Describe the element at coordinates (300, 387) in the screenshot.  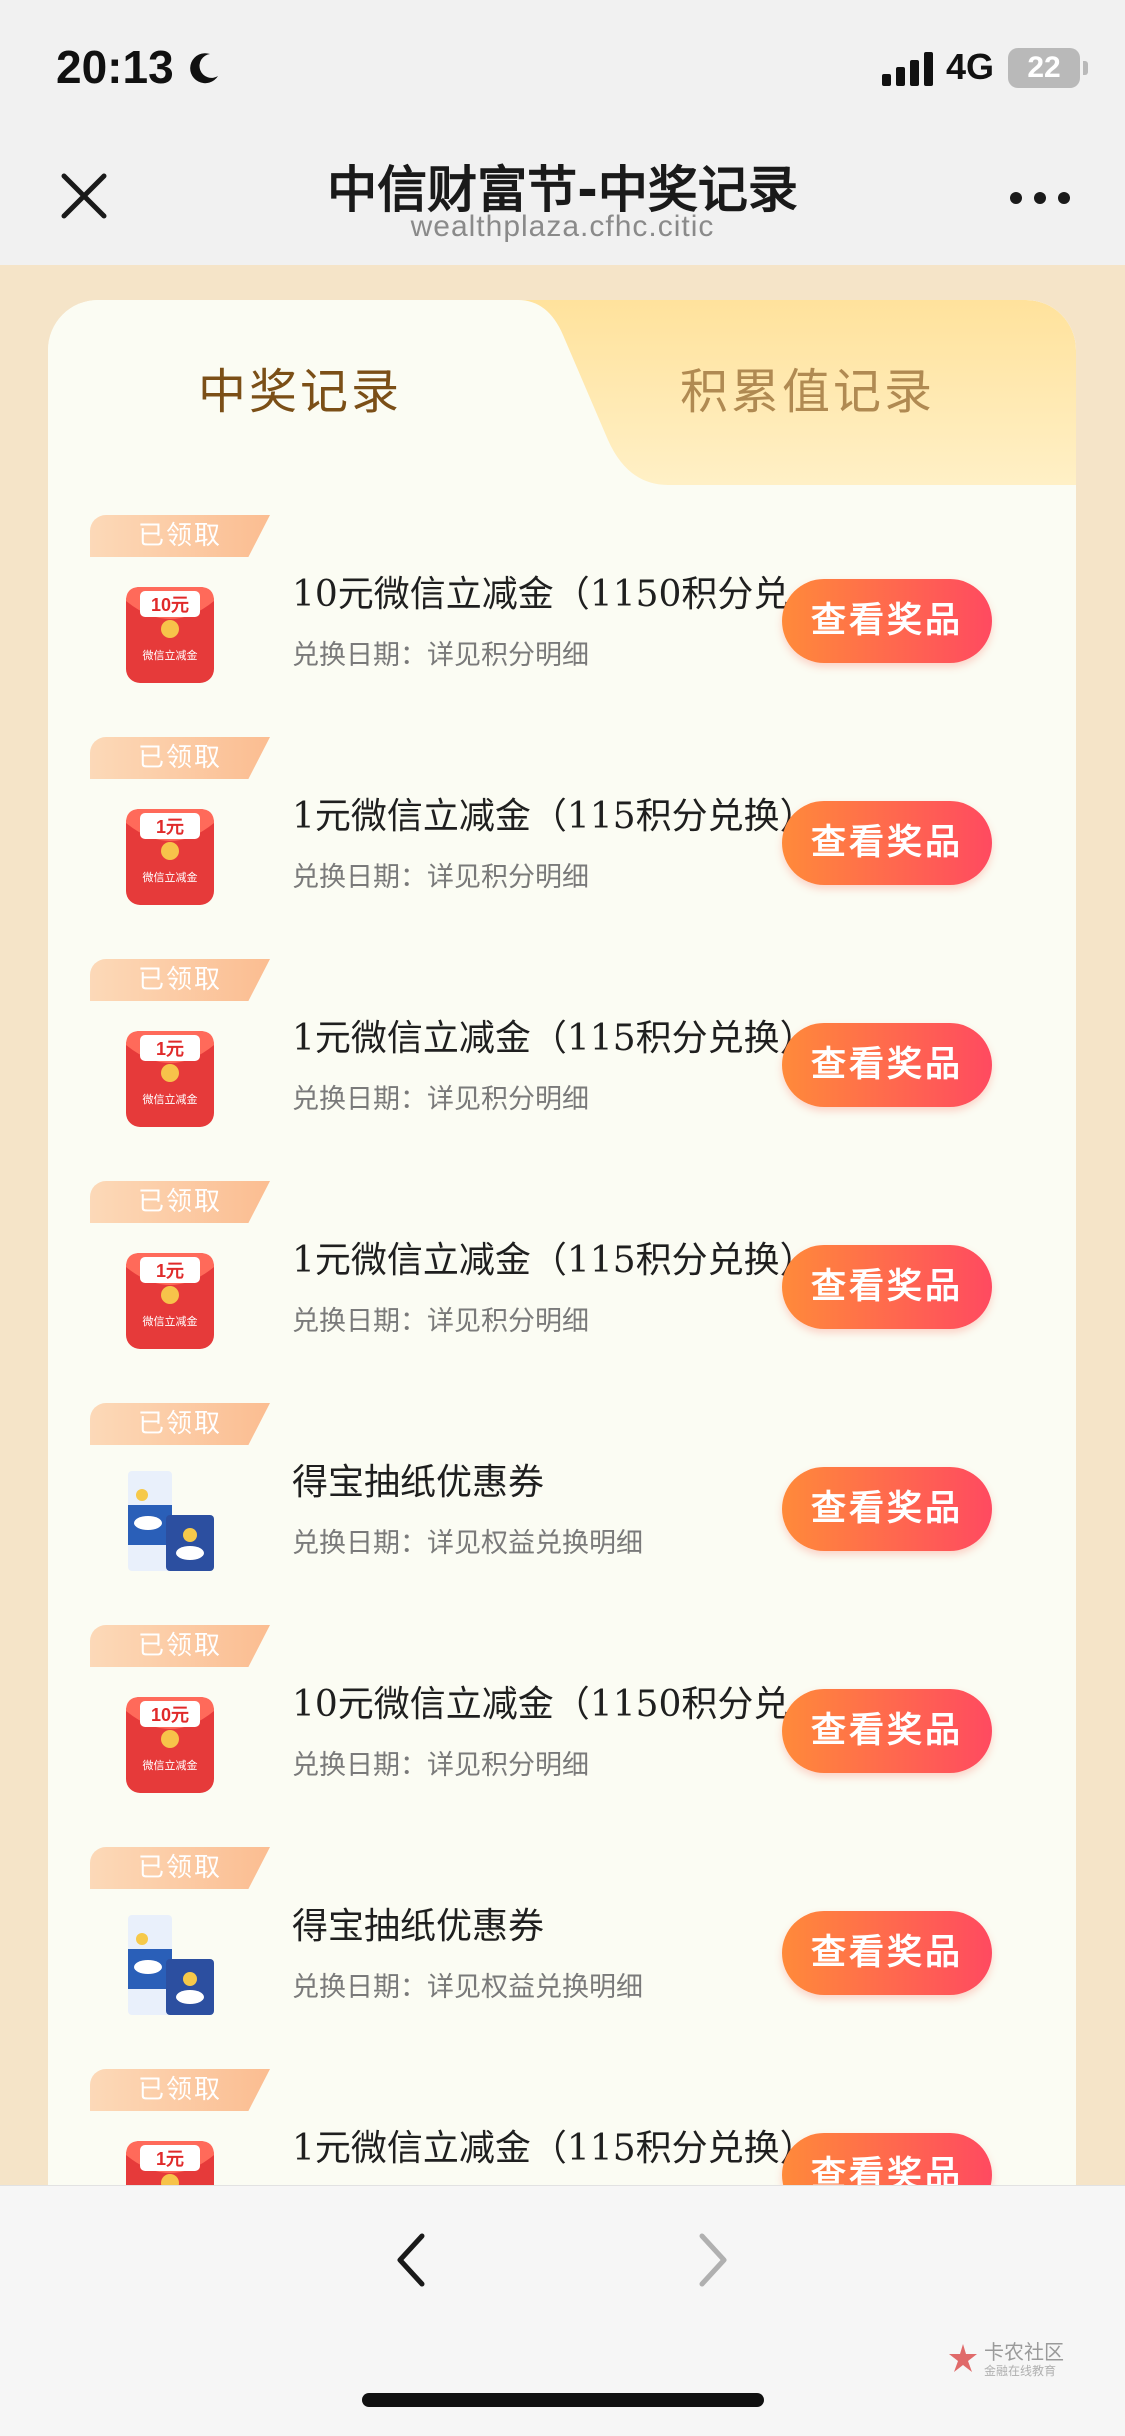
I see `tab-winning-records: 中奖记录` at that location.